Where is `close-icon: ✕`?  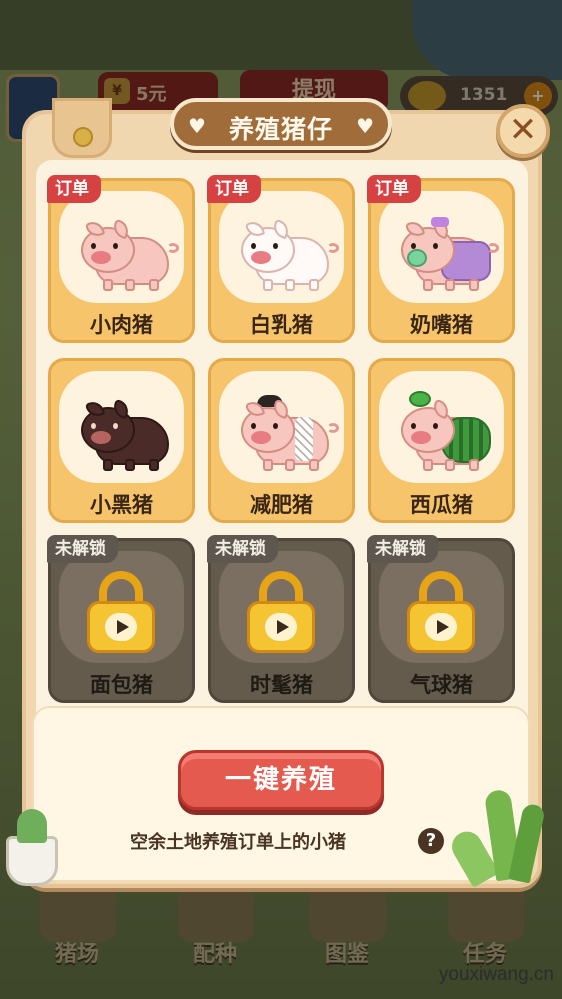 close-icon: ✕ is located at coordinates (523, 130).